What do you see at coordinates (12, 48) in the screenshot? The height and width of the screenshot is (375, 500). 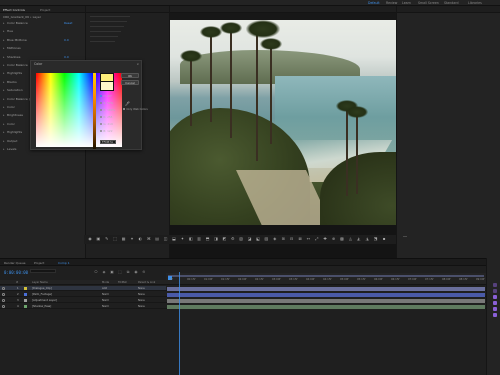 I see `effect-property-row: ▸ Midtones` at bounding box center [12, 48].